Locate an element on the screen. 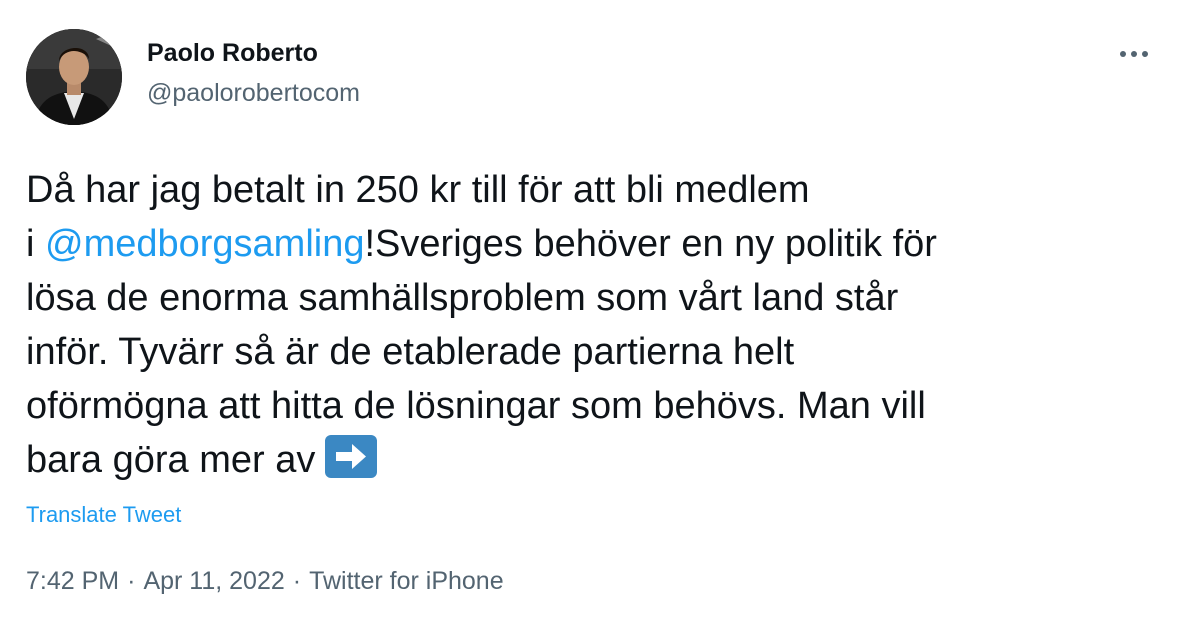  profile-photo-icon is located at coordinates (74, 77).